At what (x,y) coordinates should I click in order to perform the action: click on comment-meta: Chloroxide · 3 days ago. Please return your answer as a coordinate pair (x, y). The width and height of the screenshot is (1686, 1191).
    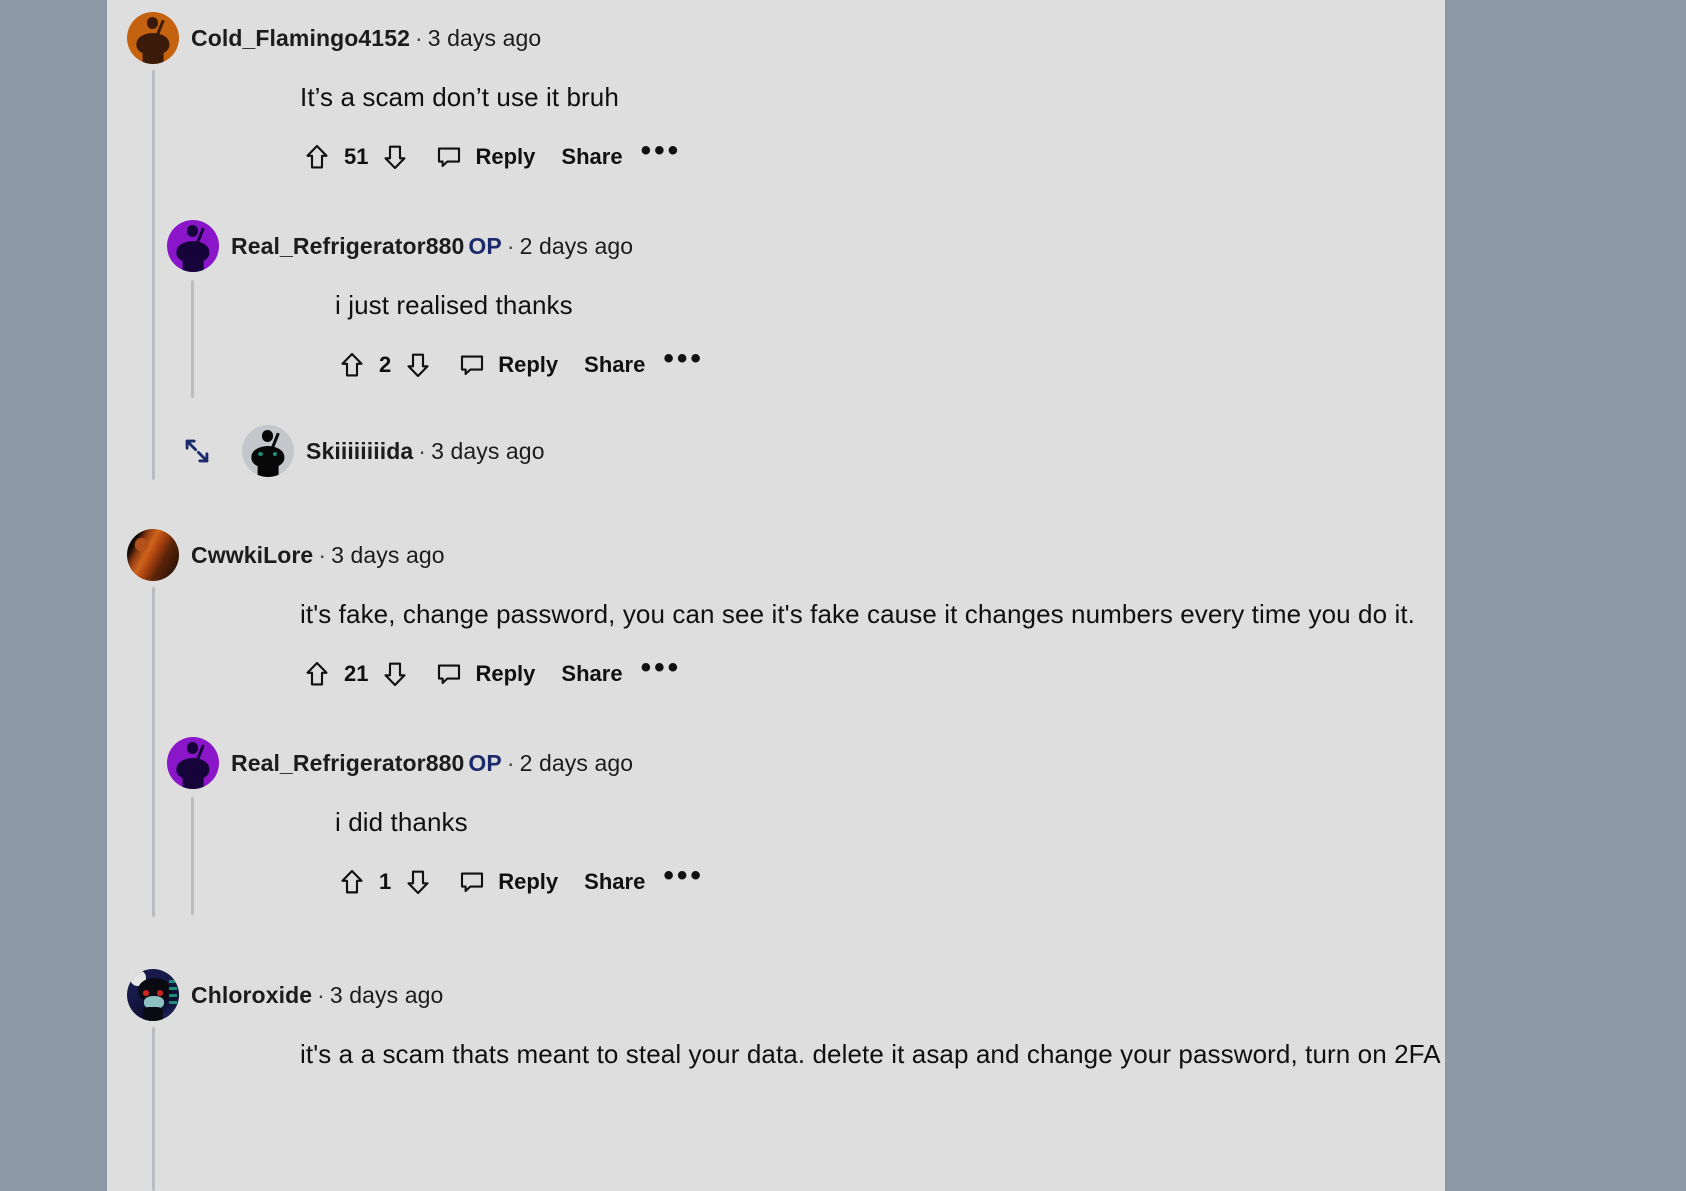
    Looking at the image, I should click on (317, 995).